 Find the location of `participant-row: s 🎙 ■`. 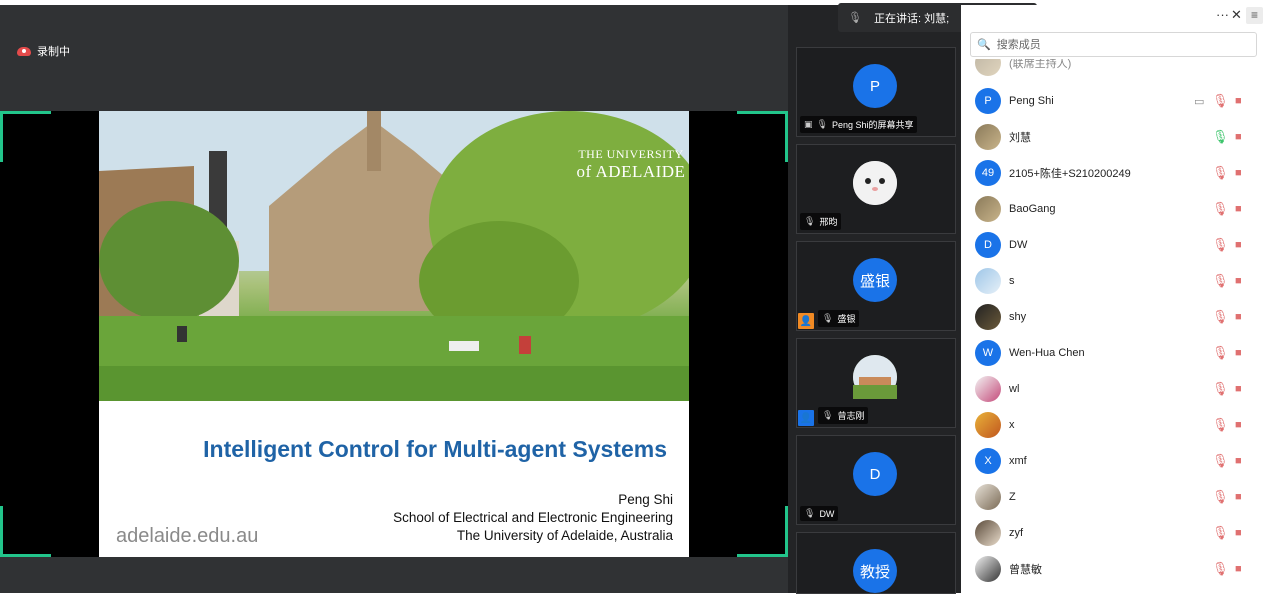

participant-row: s 🎙 ■ is located at coordinates (1114, 281).